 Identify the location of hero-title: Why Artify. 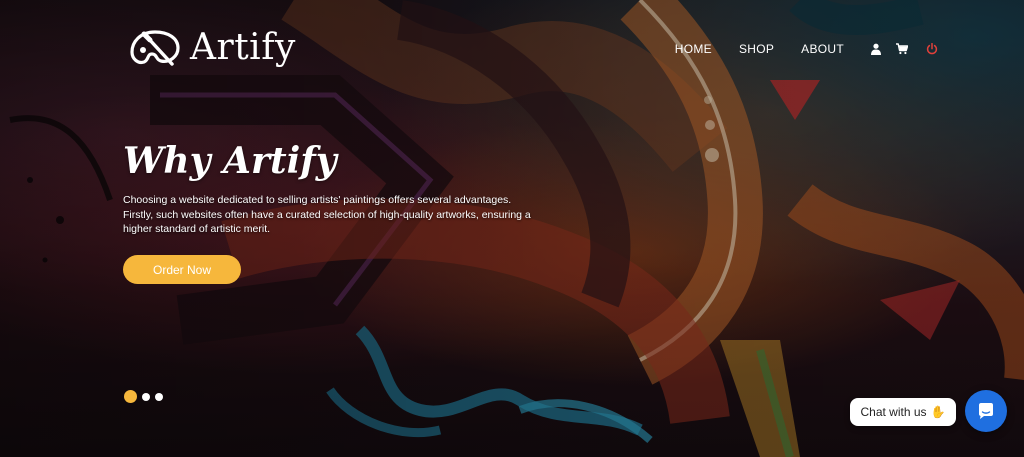
(230, 161).